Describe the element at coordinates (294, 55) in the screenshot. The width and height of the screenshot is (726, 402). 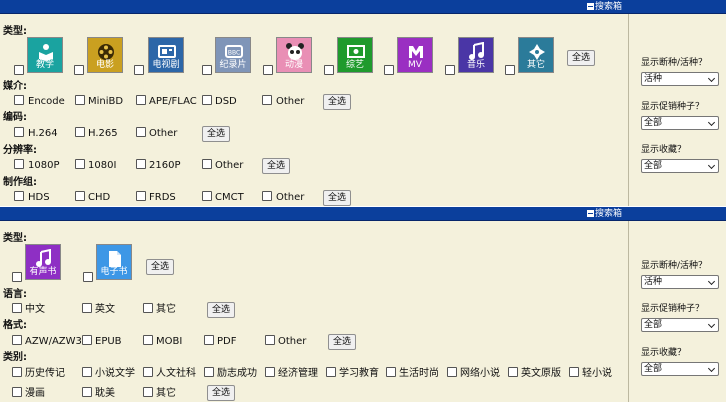
I see `type-tile-anime: 动漫` at that location.